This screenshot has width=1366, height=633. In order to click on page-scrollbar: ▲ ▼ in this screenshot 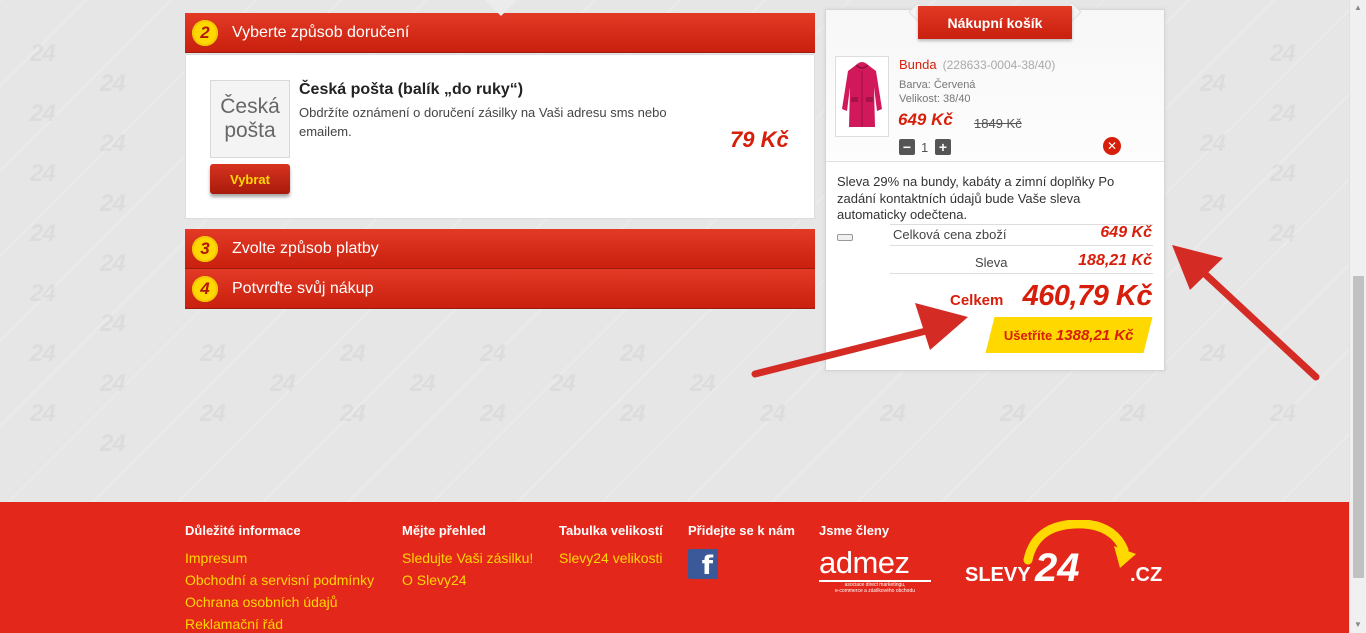, I will do `click(1357, 316)`.